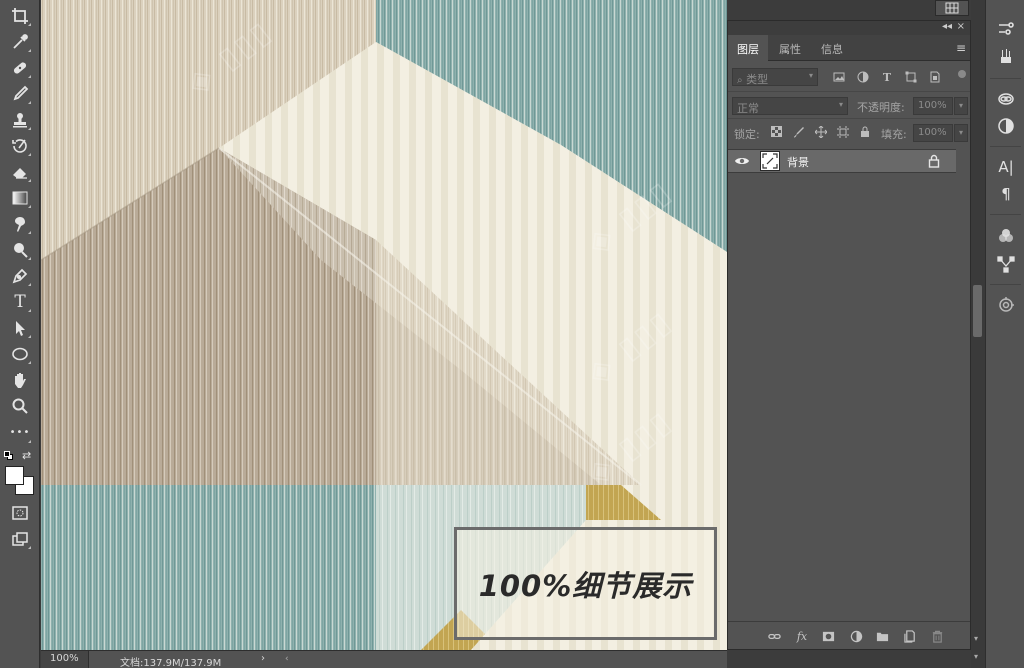 This screenshot has width=1024, height=668. I want to click on brushes-icon, so click(1006, 56).